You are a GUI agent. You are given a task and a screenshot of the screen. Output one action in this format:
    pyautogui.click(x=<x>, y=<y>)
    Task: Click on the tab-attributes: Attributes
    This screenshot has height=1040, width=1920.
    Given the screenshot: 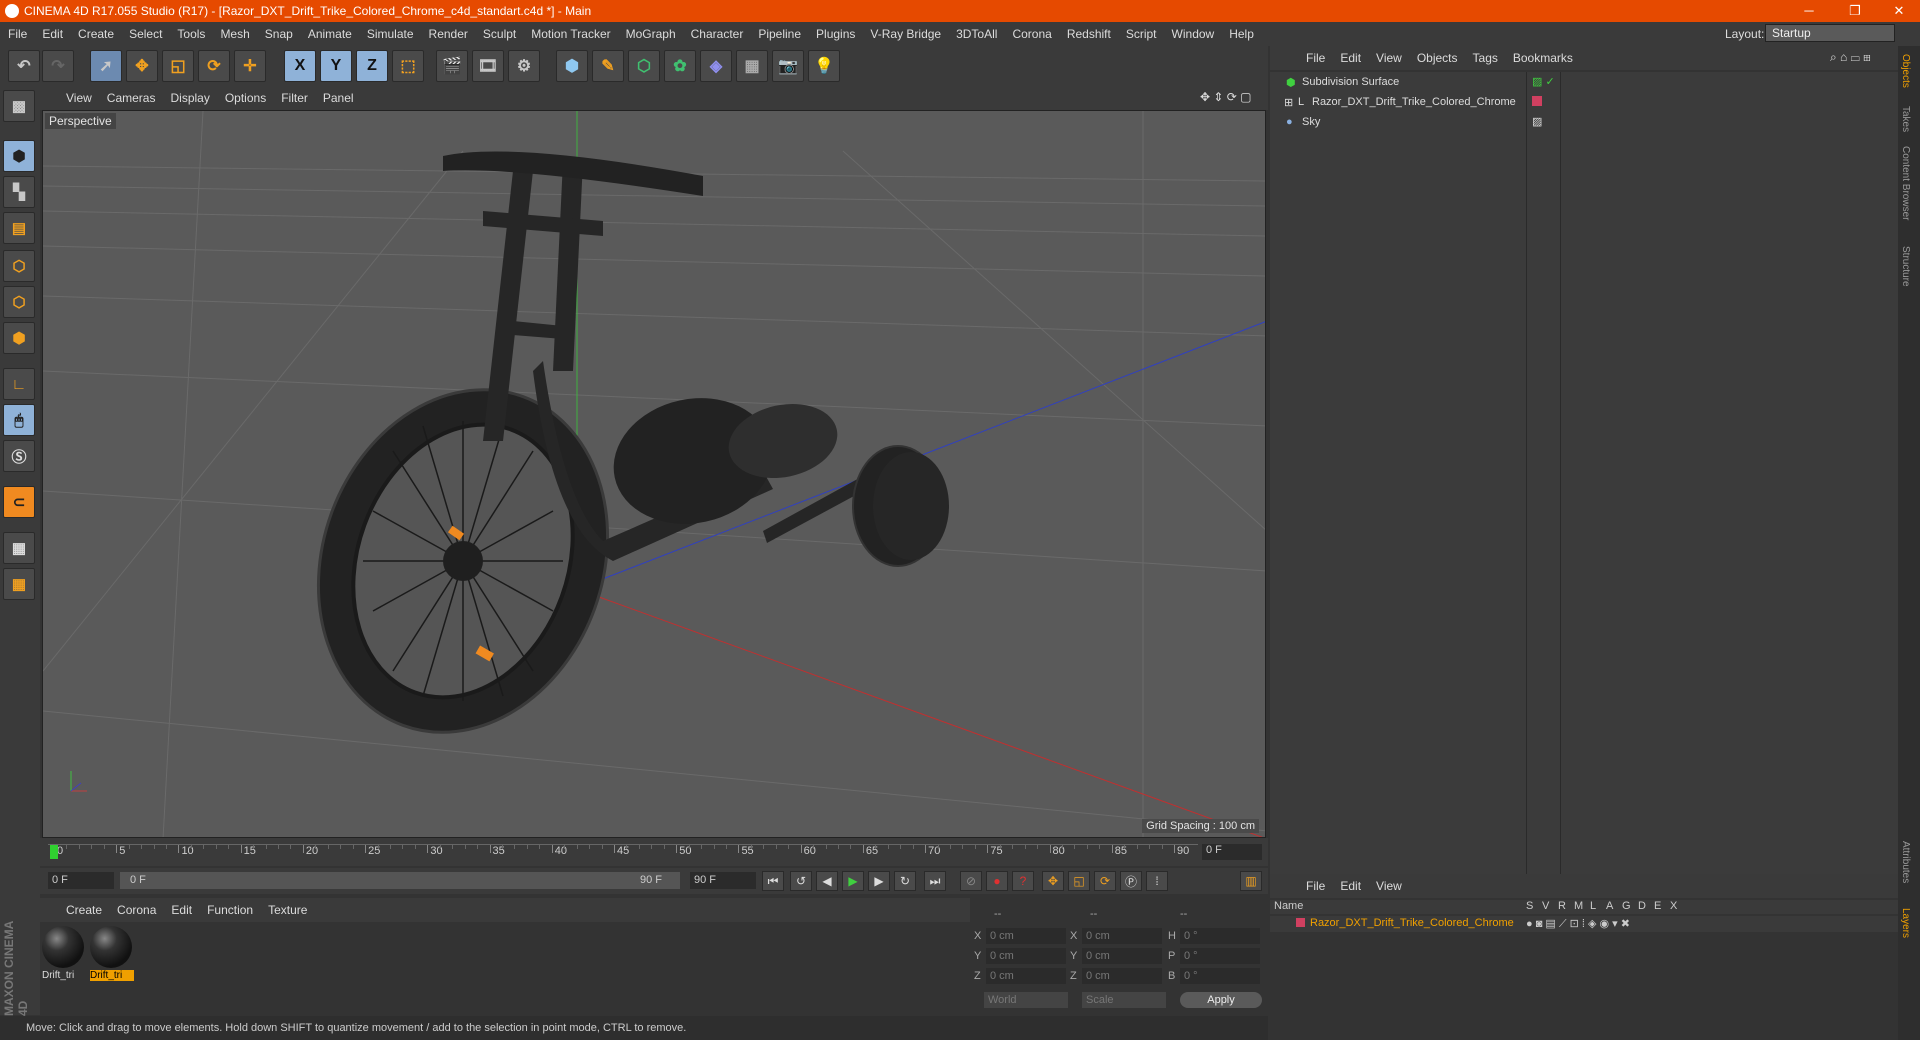 What is the action you would take?
    pyautogui.click(x=1905, y=862)
    